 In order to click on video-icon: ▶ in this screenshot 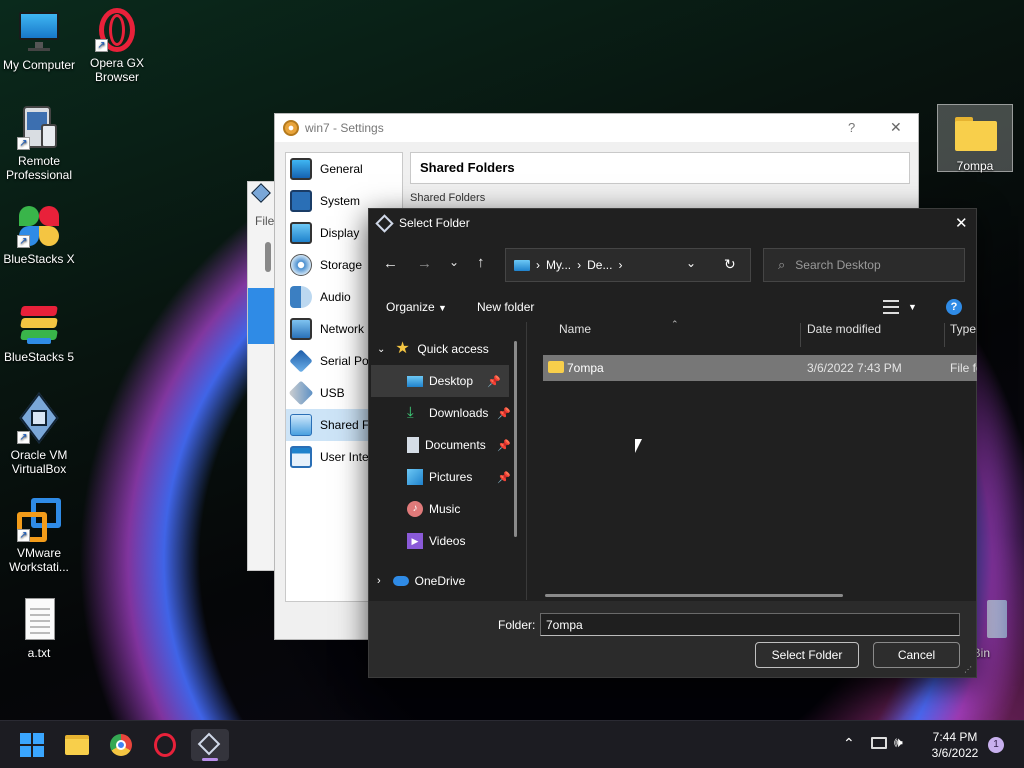, I will do `click(415, 541)`.